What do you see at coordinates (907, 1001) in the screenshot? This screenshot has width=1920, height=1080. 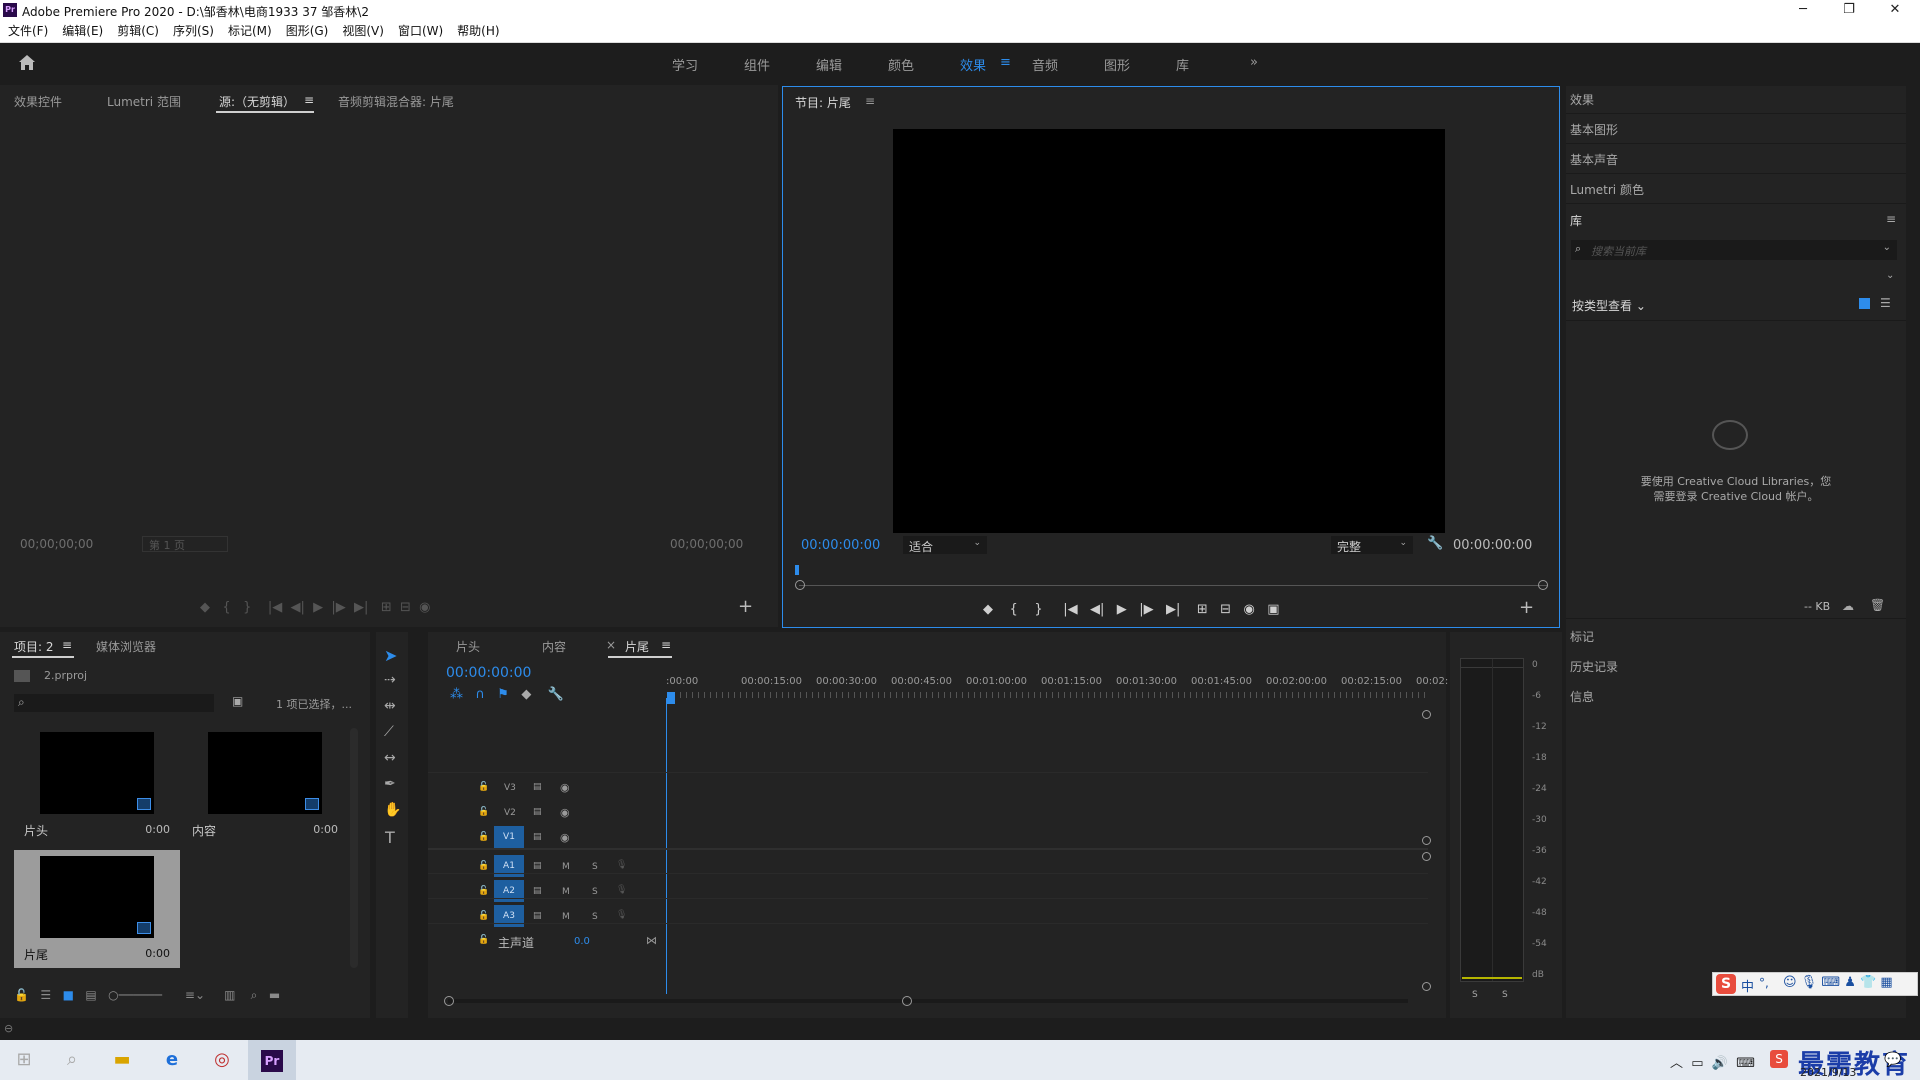 I see `zoom-right-handle` at bounding box center [907, 1001].